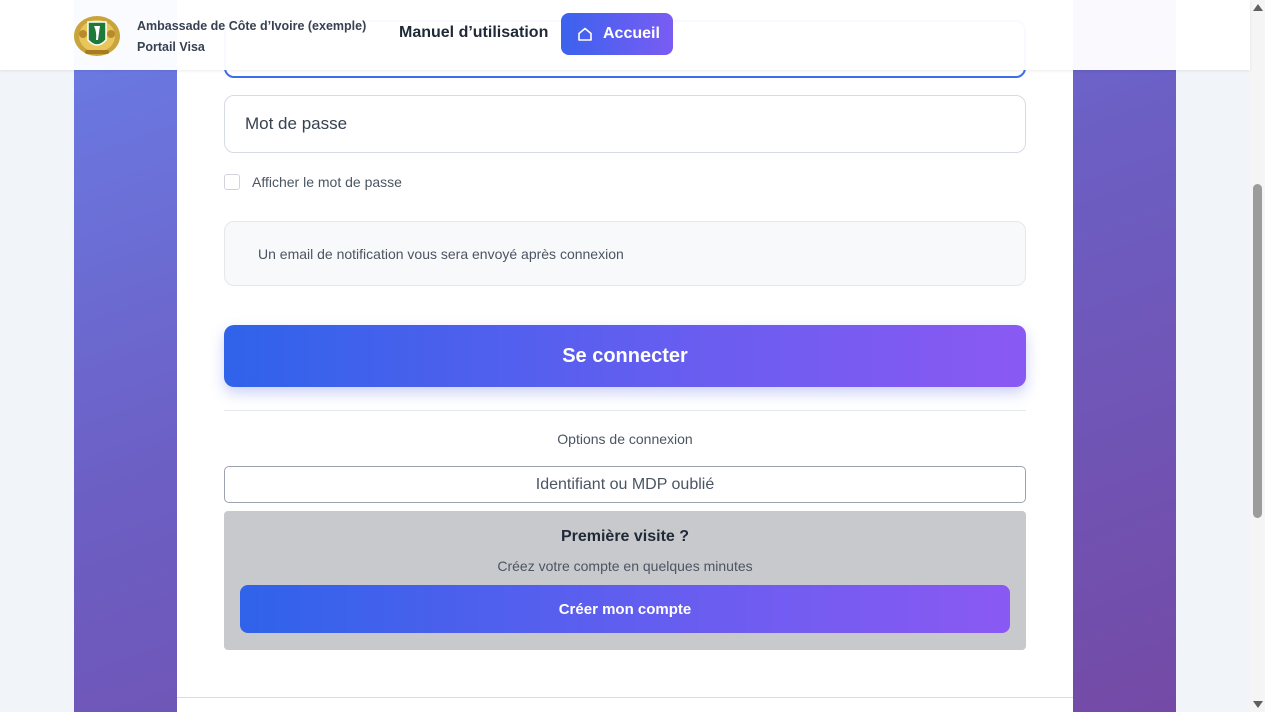 The image size is (1265, 712). Describe the element at coordinates (625, 697) in the screenshot. I see `card-divider` at that location.